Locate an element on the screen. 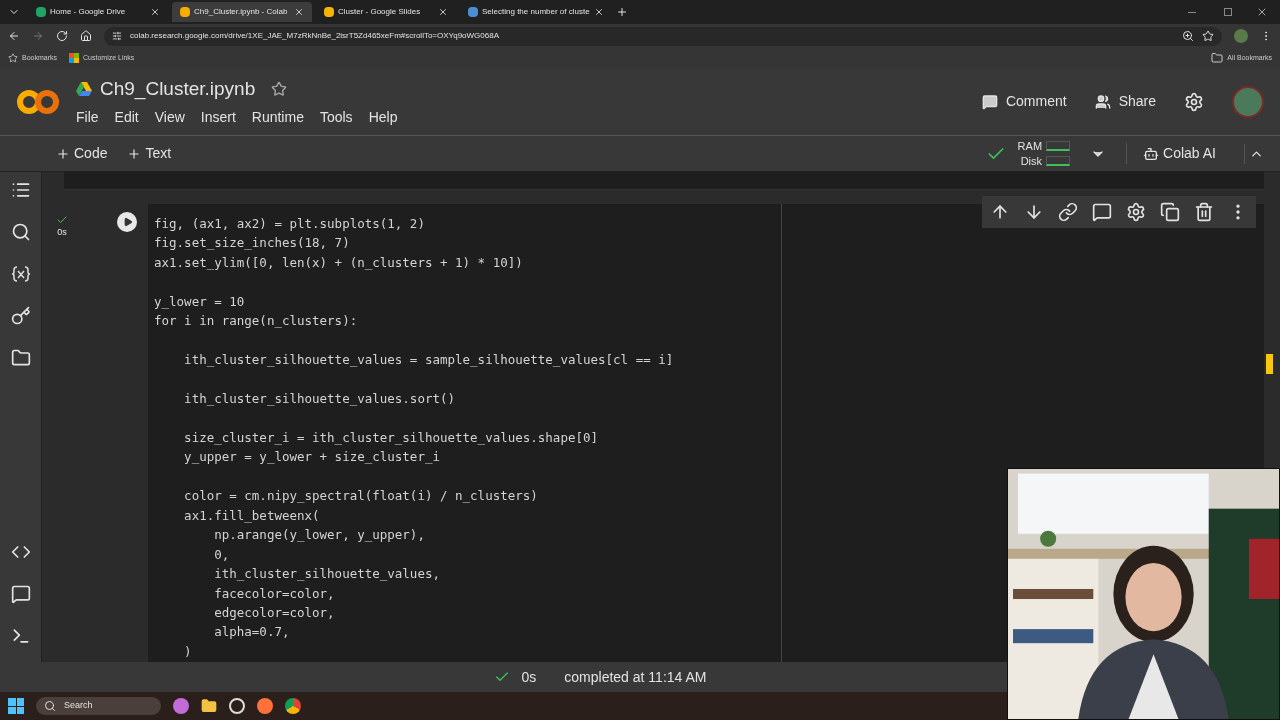 The width and height of the screenshot is (1280, 720). code-line: edgecolor=color, is located at coordinates (274, 613).